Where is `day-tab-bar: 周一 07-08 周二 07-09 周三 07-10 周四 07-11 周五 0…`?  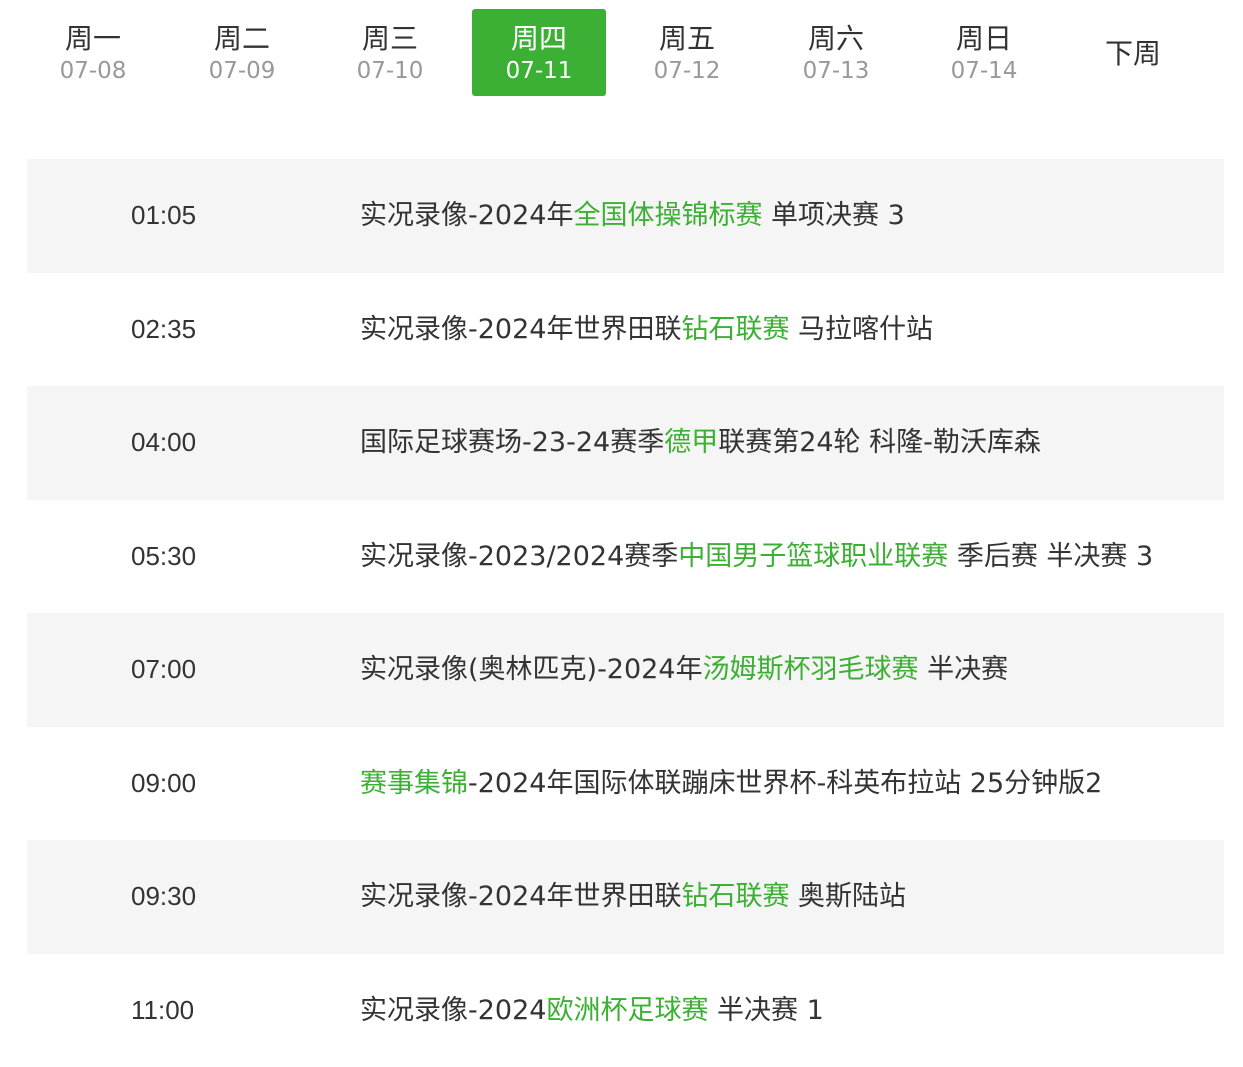 day-tab-bar: 周一 07-08 周二 07-09 周三 07-10 周四 07-11 周五 0… is located at coordinates (621, 55).